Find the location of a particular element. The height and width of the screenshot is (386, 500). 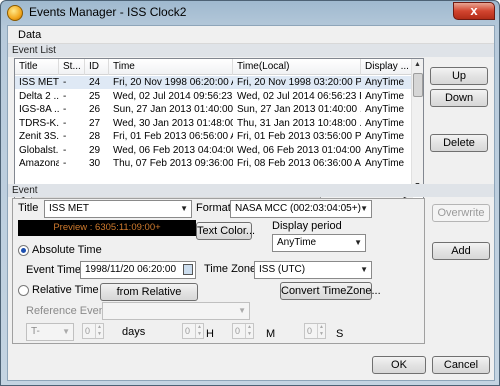

cell-id: 26 is located at coordinates (95, 109).